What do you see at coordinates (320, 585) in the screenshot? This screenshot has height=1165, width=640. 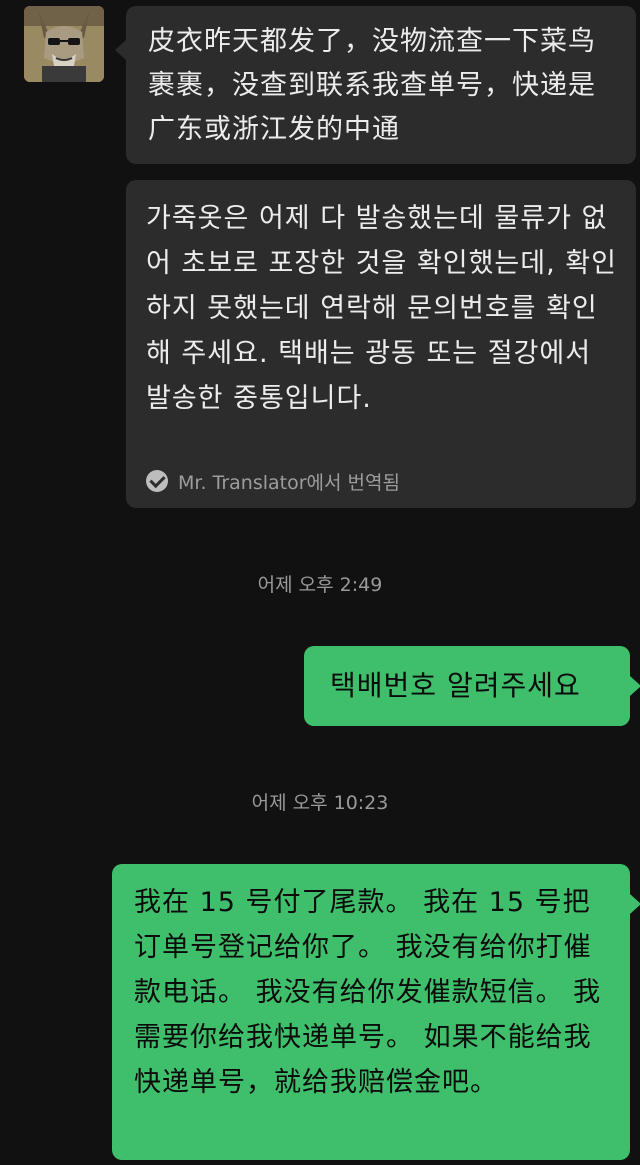 I see `message-timestamp: 어제 오후 2:49` at bounding box center [320, 585].